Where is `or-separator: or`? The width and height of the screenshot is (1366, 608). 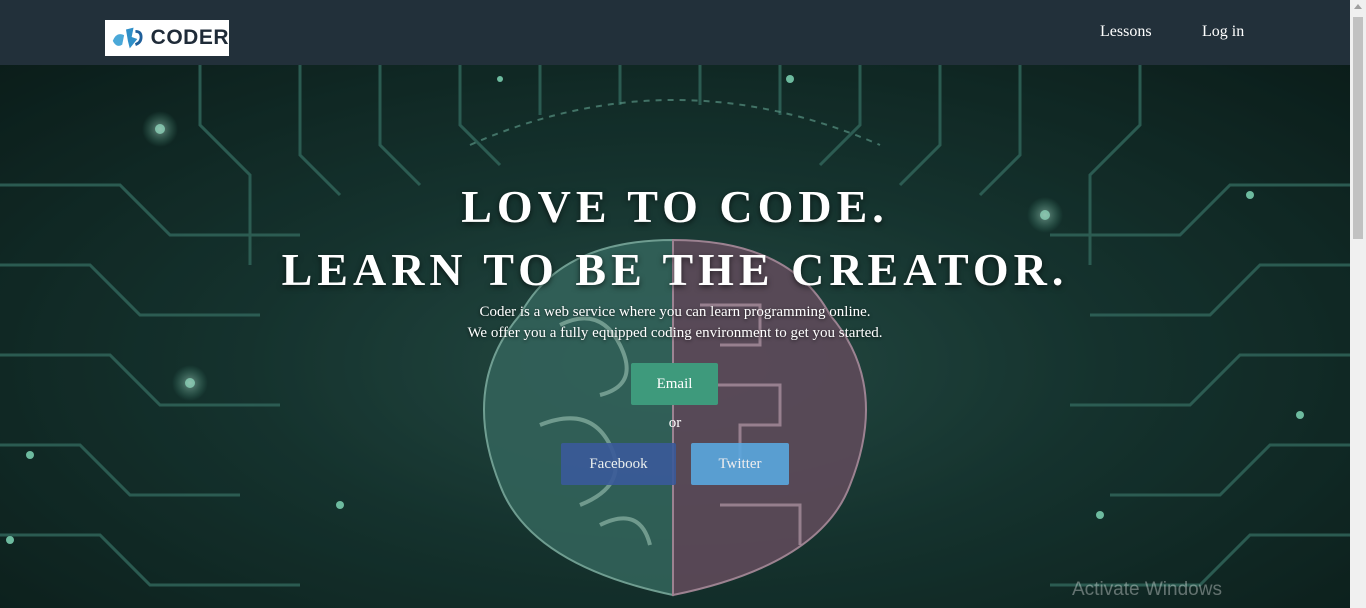
or-separator: or is located at coordinates (675, 423).